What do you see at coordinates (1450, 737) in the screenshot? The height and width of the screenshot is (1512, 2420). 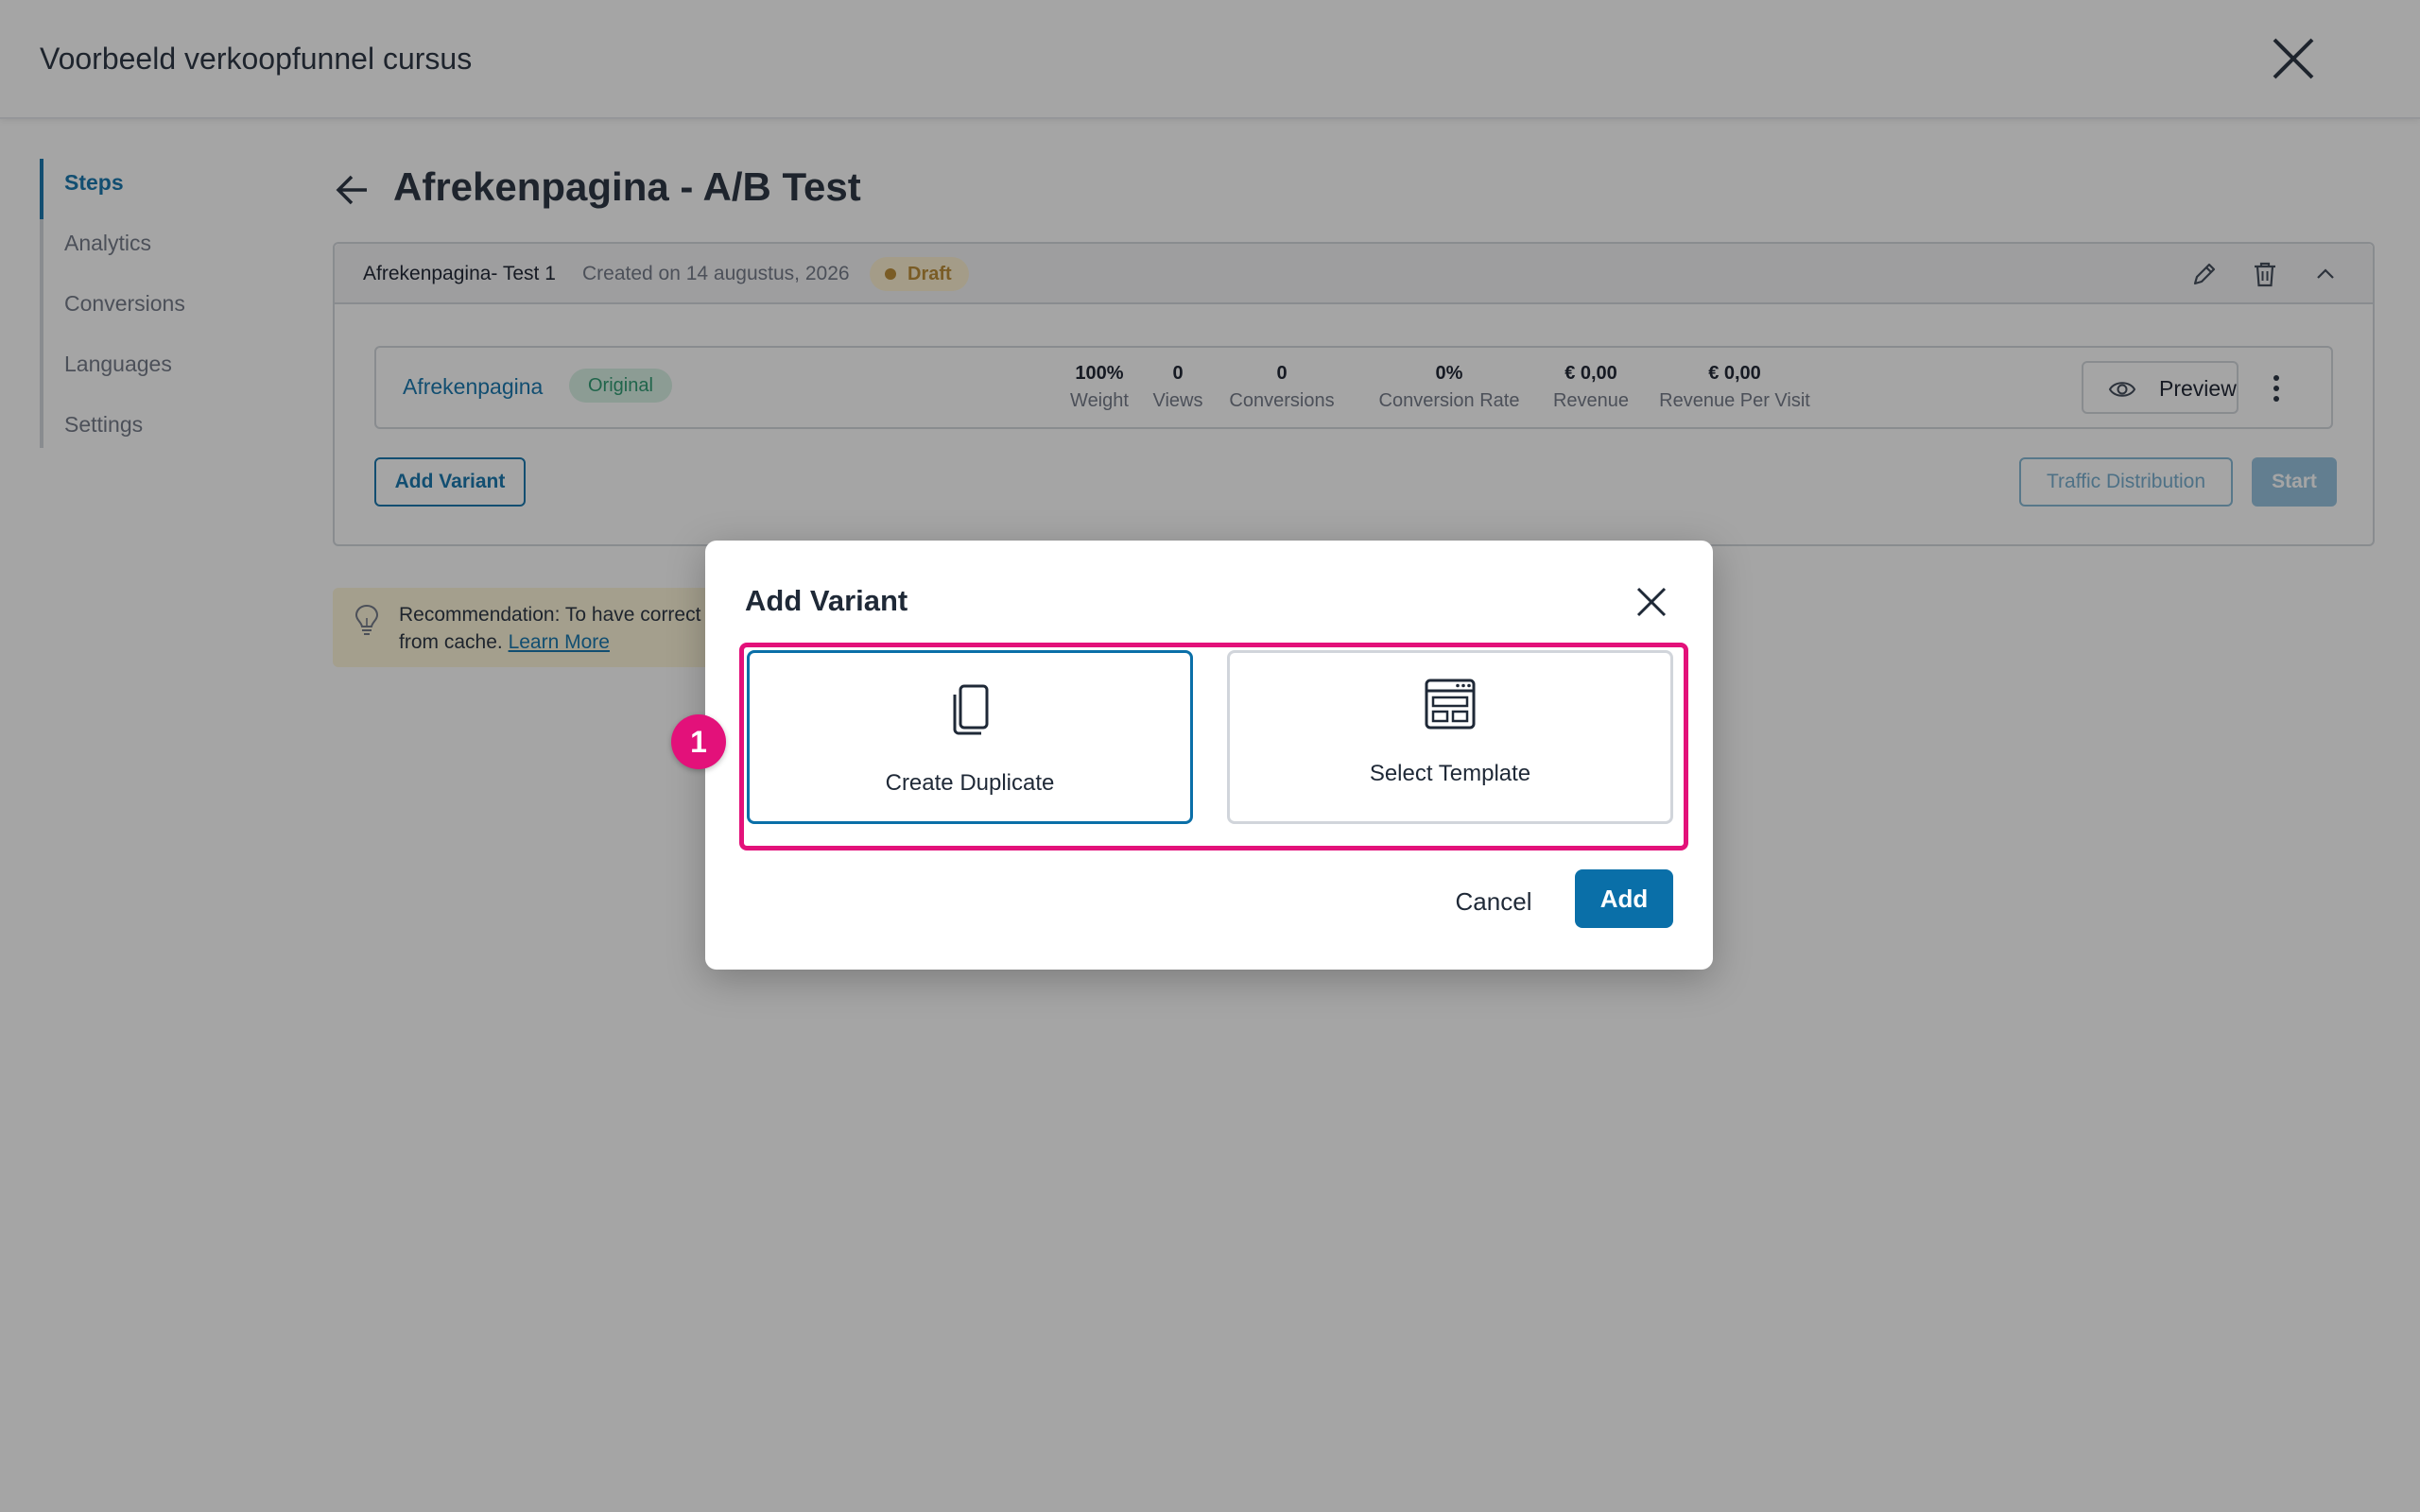 I see `select-template-option: Select Template` at bounding box center [1450, 737].